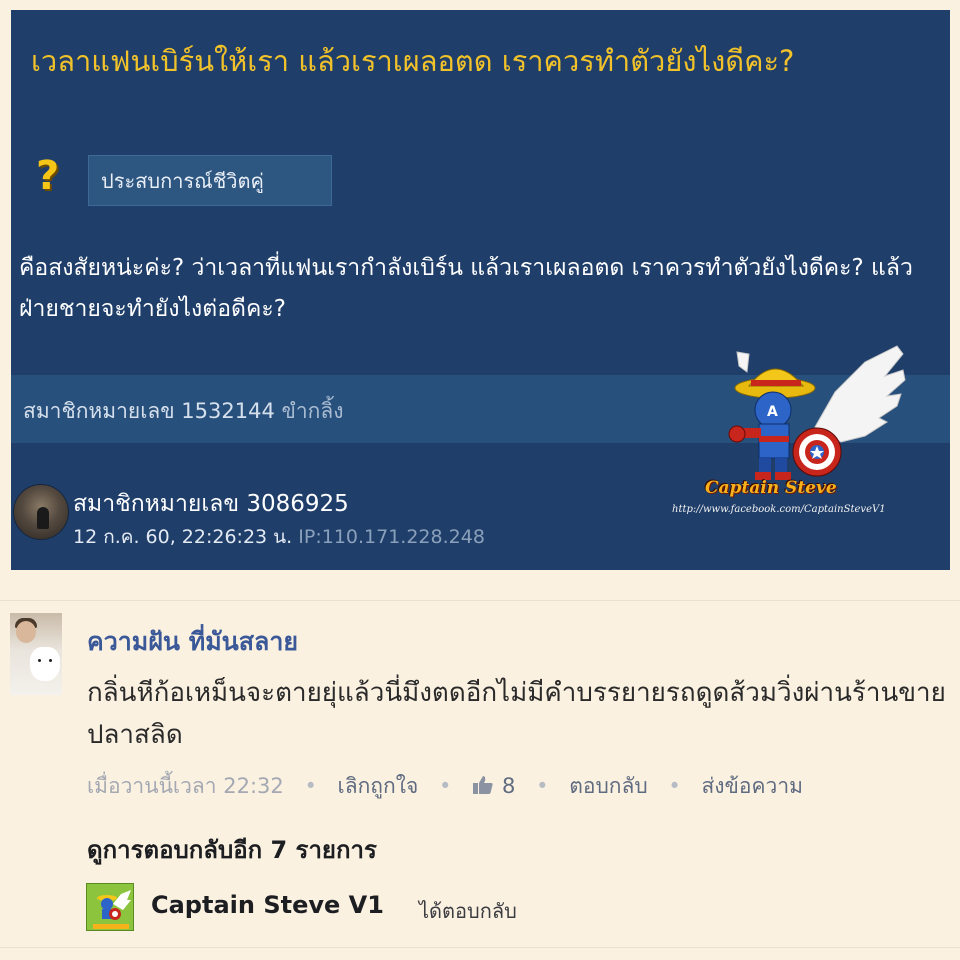 Image resolution: width=960 pixels, height=960 pixels. What do you see at coordinates (232, 849) in the screenshot?
I see `view-more-replies-link: ดูการตอบกลับอีก 7 รายการ` at bounding box center [232, 849].